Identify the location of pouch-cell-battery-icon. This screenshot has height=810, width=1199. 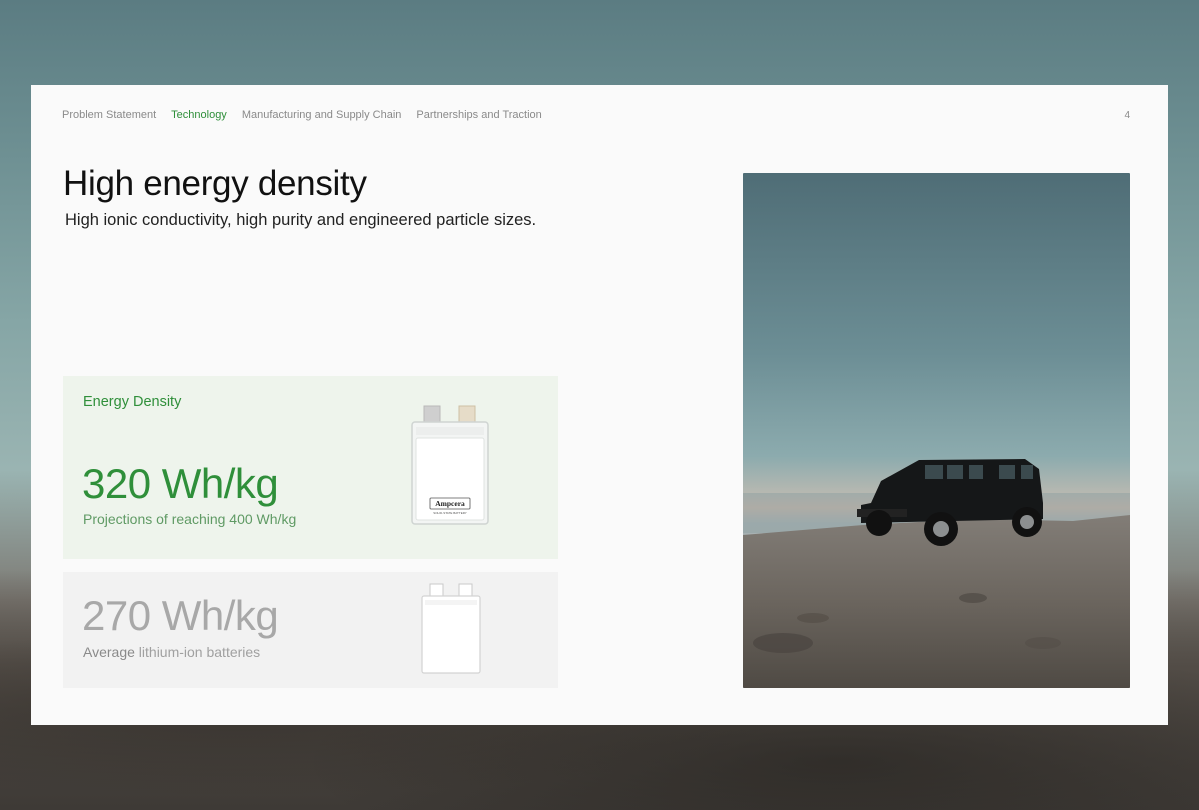
(452, 629).